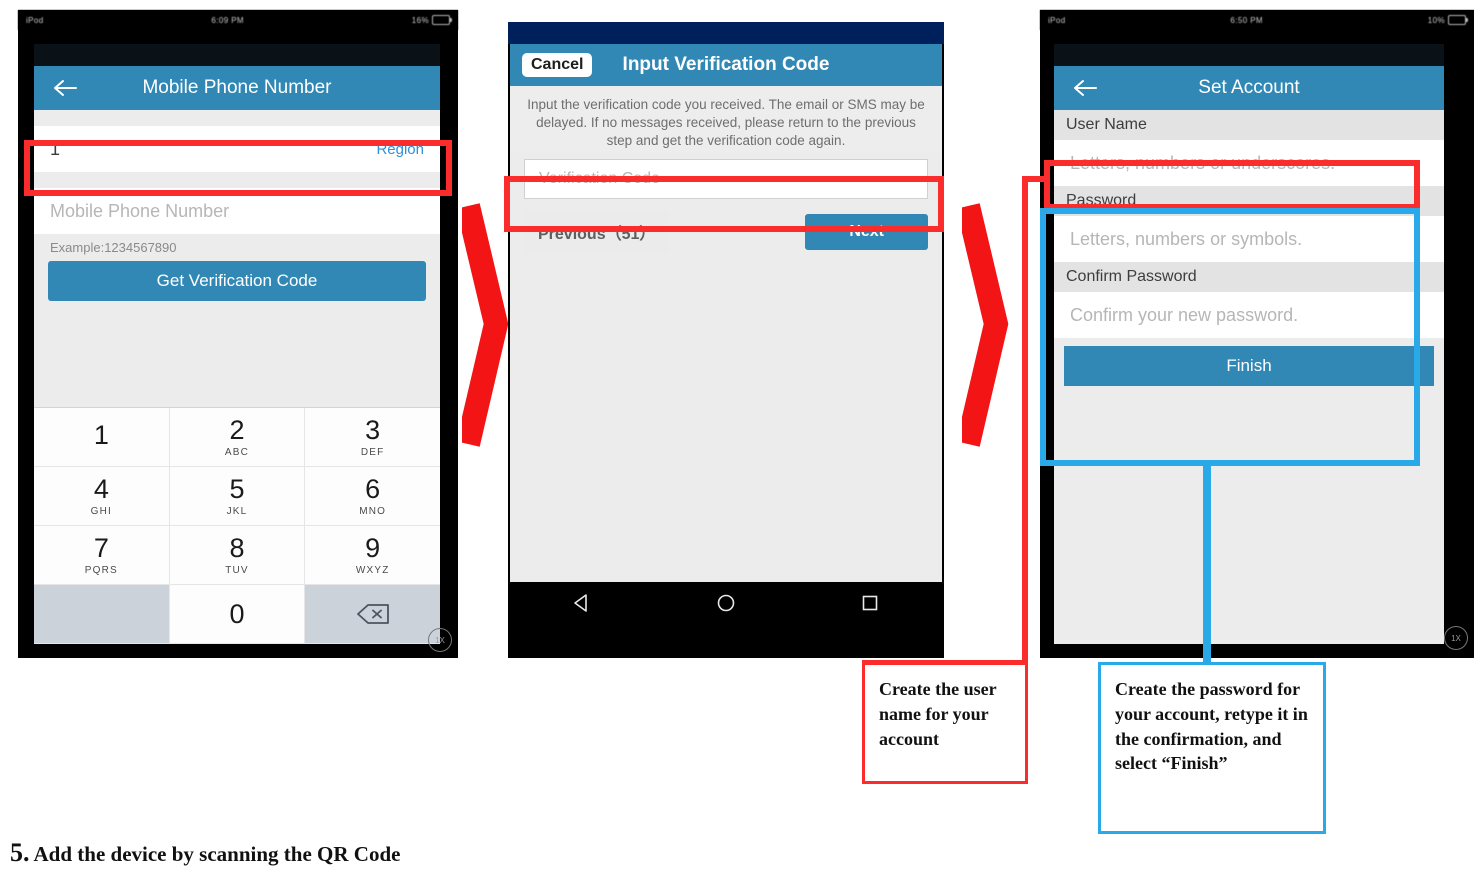 Image resolution: width=1474 pixels, height=894 pixels. I want to click on page-title: Mobile Phone Number, so click(237, 87).